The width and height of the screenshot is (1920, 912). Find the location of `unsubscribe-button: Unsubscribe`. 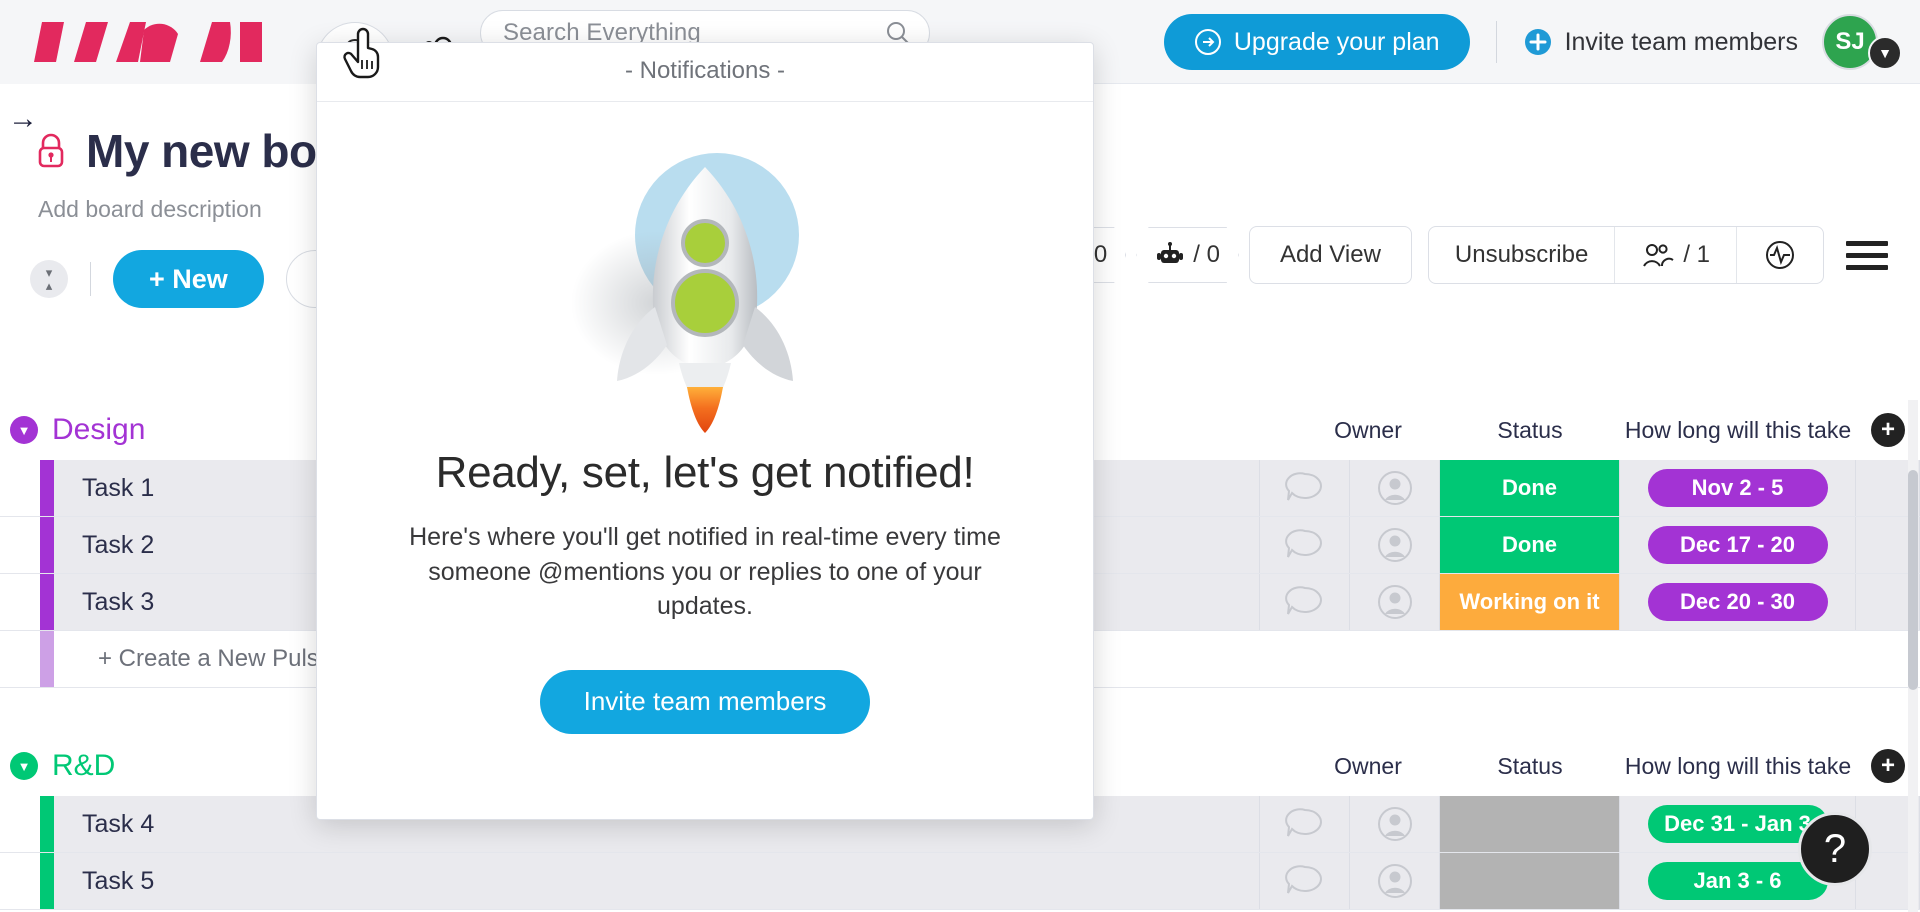

unsubscribe-button: Unsubscribe is located at coordinates (1522, 255).